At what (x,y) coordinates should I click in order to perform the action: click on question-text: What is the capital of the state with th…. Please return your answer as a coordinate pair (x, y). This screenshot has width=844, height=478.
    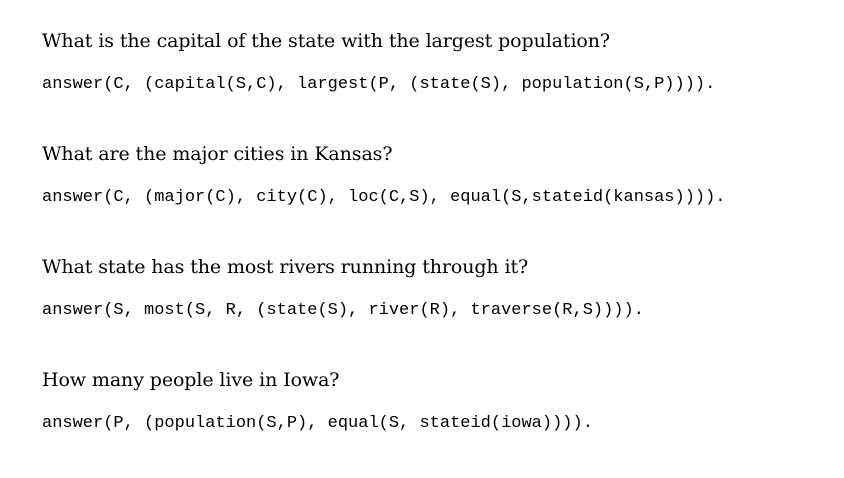
    Looking at the image, I should click on (326, 41).